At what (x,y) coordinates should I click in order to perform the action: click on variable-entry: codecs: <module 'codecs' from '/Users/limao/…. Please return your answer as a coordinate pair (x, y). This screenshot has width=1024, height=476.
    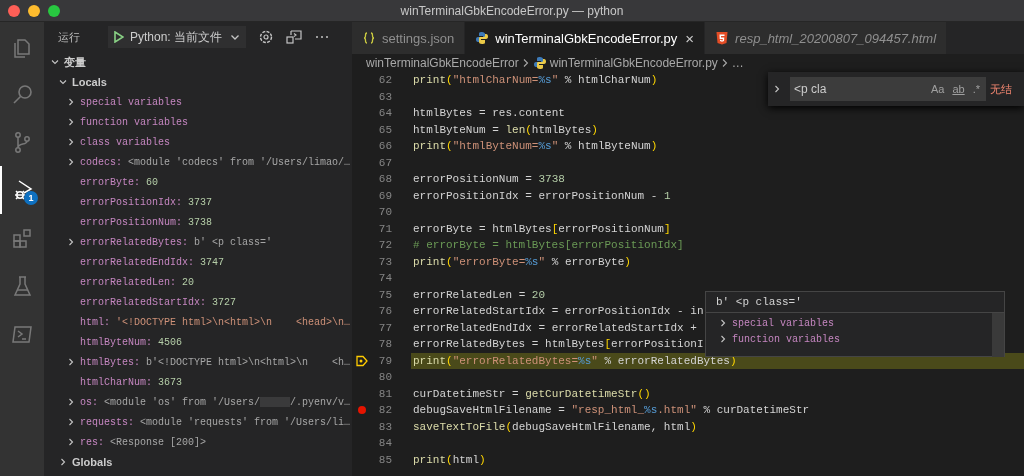
    Looking at the image, I should click on (215, 162).